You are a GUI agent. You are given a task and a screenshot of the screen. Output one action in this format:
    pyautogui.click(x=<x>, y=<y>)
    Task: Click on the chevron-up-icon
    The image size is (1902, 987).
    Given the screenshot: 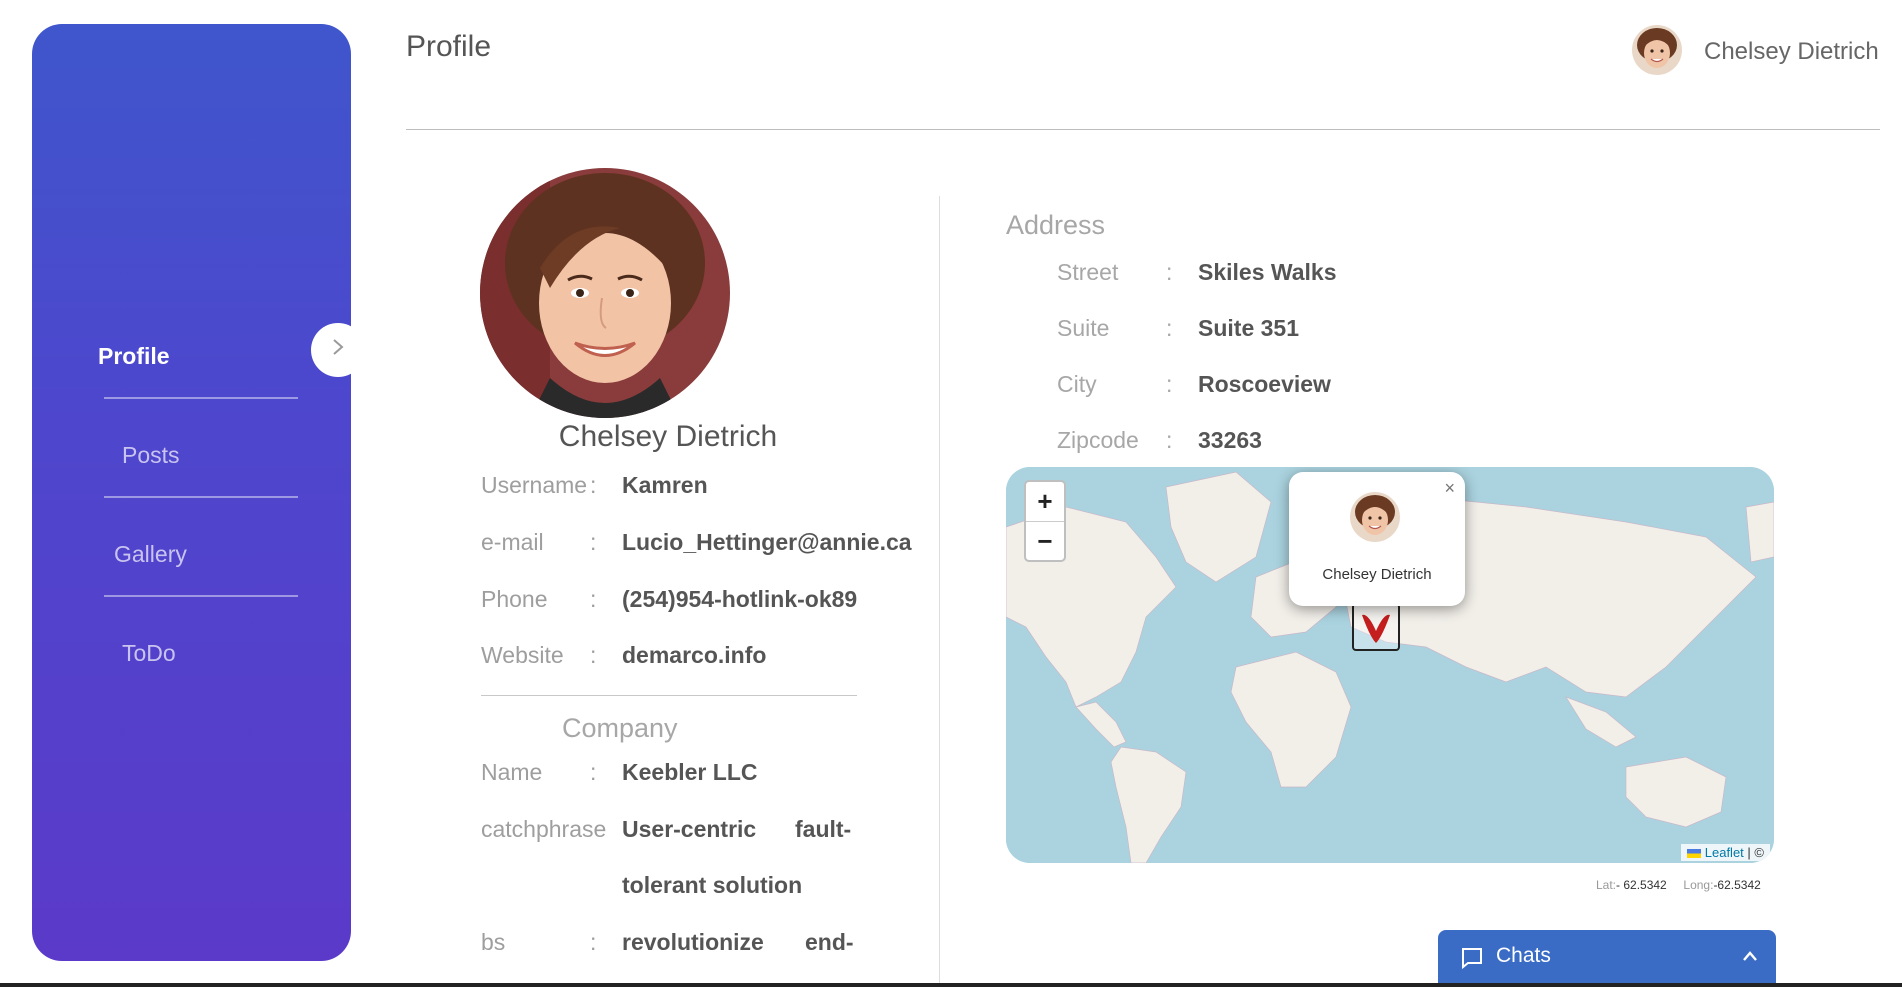 What is the action you would take?
    pyautogui.click(x=1750, y=956)
    